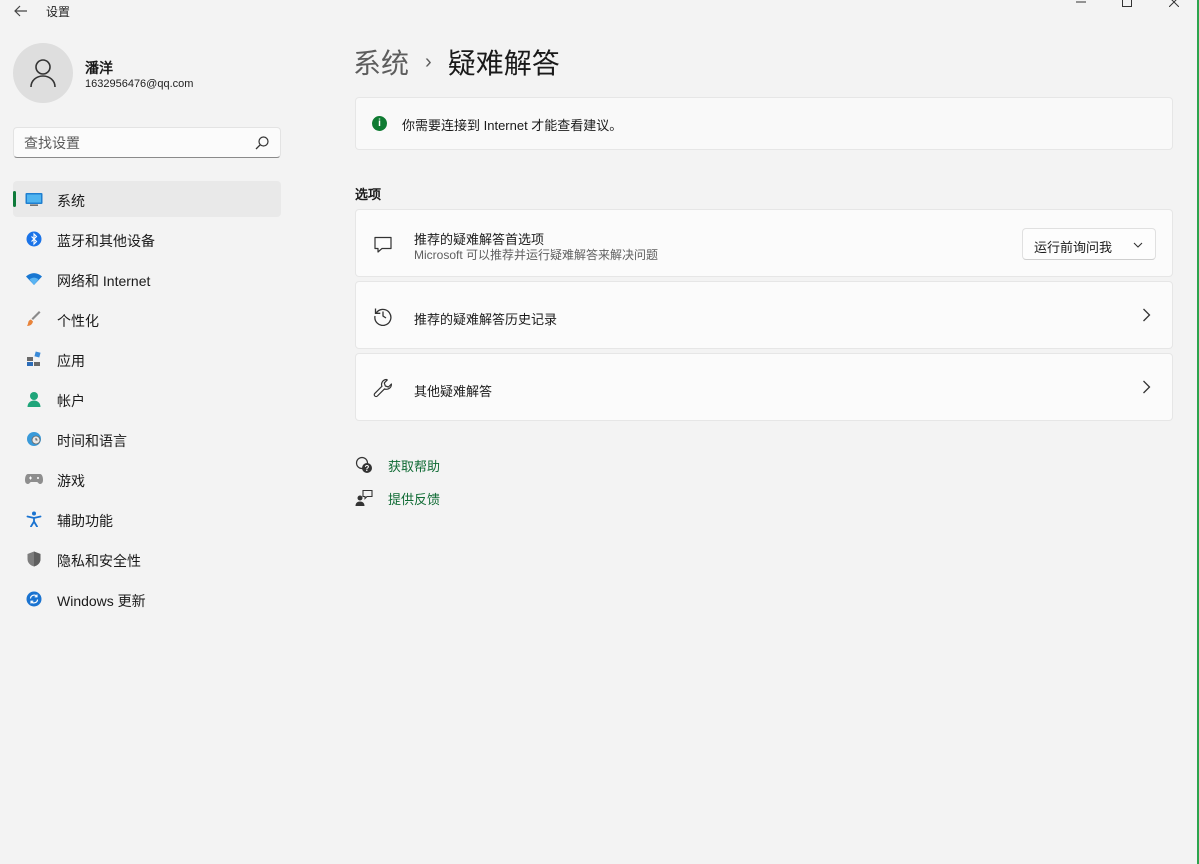  Describe the element at coordinates (134, 143) in the screenshot. I see `search-input` at that location.